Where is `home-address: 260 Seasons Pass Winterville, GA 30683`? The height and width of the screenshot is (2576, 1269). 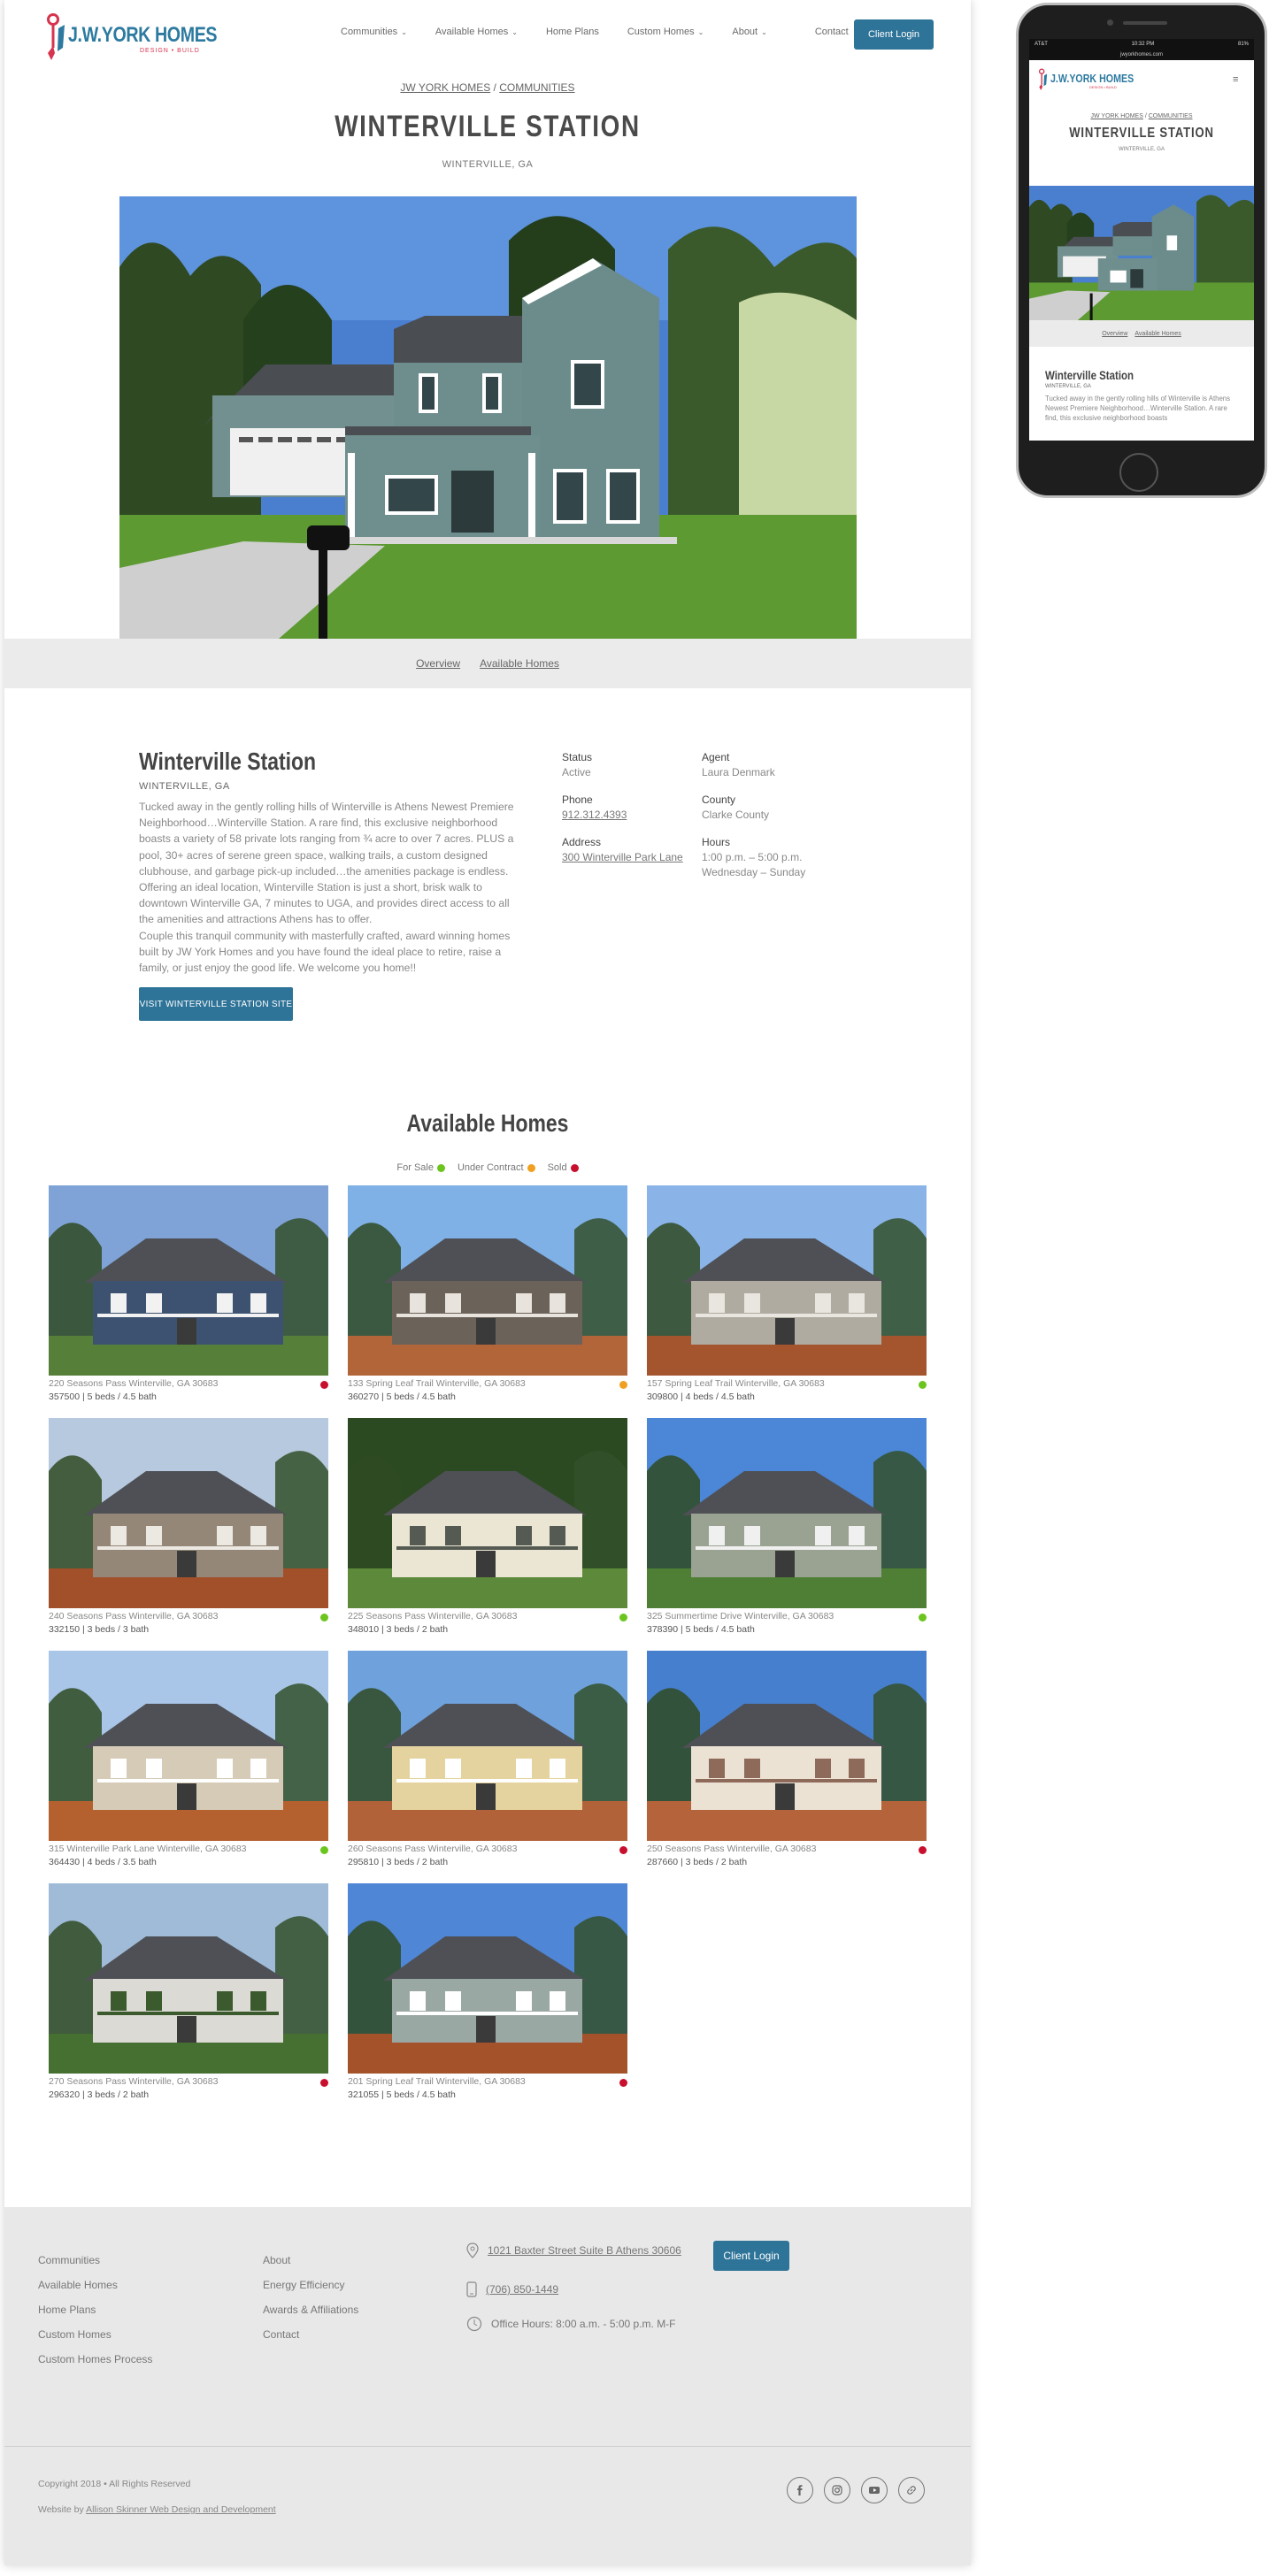 home-address: 260 Seasons Pass Winterville, GA 30683 is located at coordinates (432, 1849).